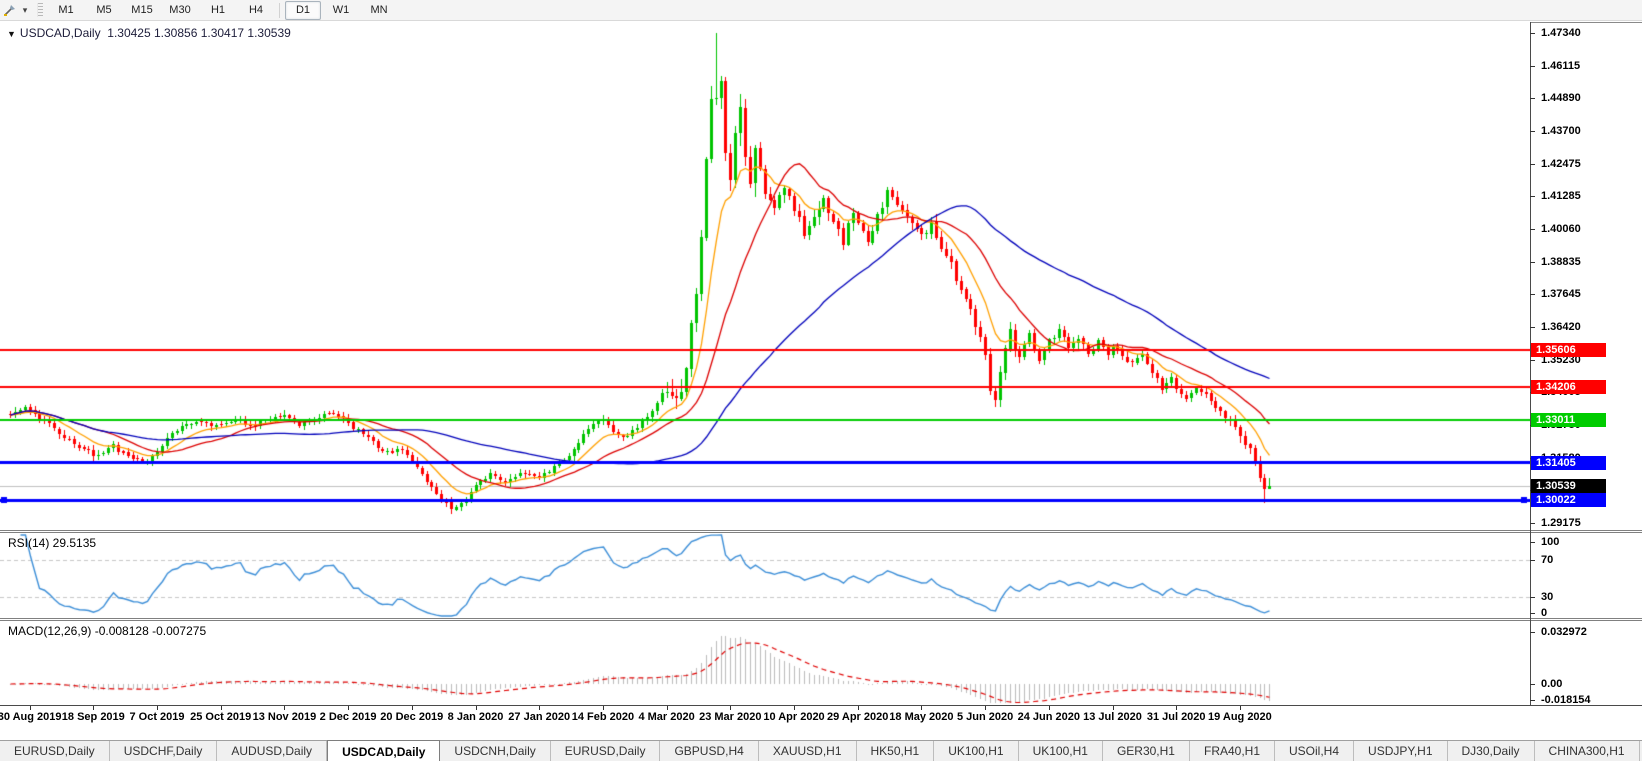  I want to click on date-tick-label: 2 Dec 2019, so click(348, 717).